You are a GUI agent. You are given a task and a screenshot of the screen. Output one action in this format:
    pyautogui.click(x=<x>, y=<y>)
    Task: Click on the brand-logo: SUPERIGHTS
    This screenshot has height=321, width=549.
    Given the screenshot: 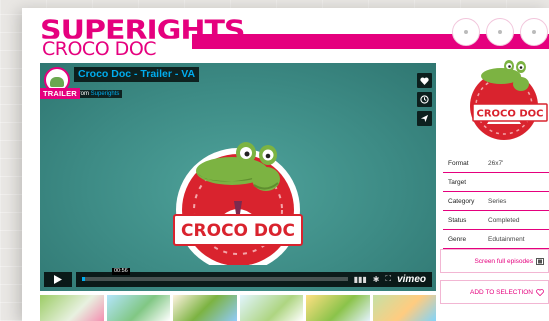 What is the action you would take?
    pyautogui.click(x=142, y=28)
    